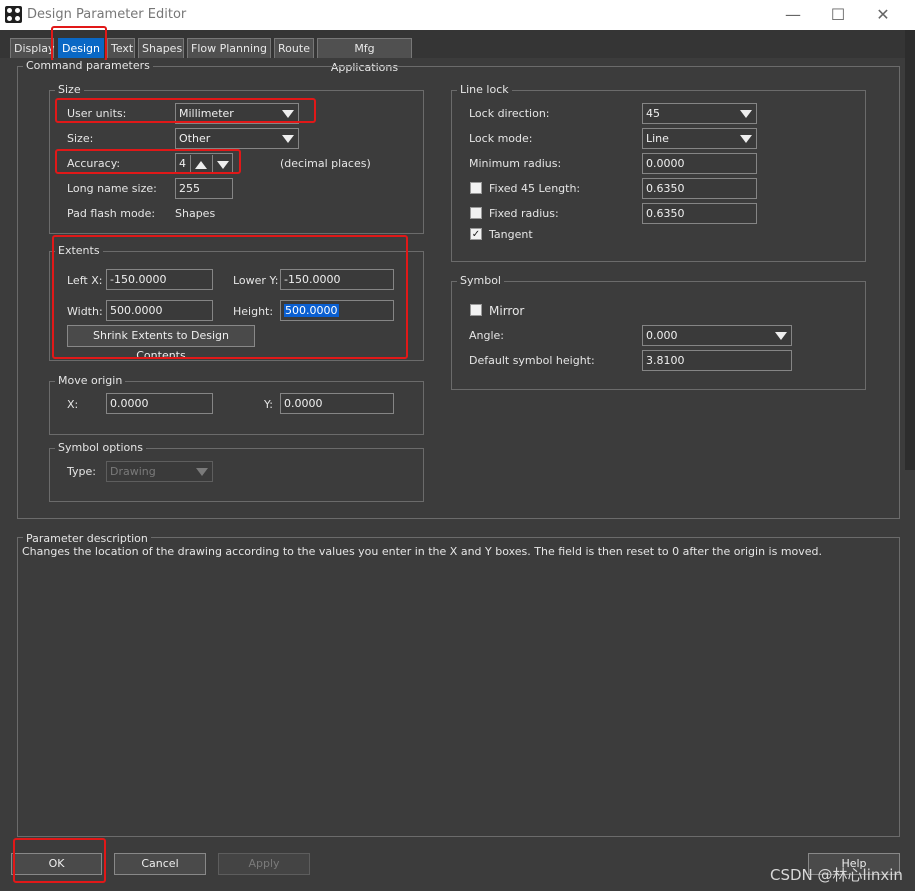 The image size is (915, 891). What do you see at coordinates (662, 335) in the screenshot?
I see `angle-value: 0.000` at bounding box center [662, 335].